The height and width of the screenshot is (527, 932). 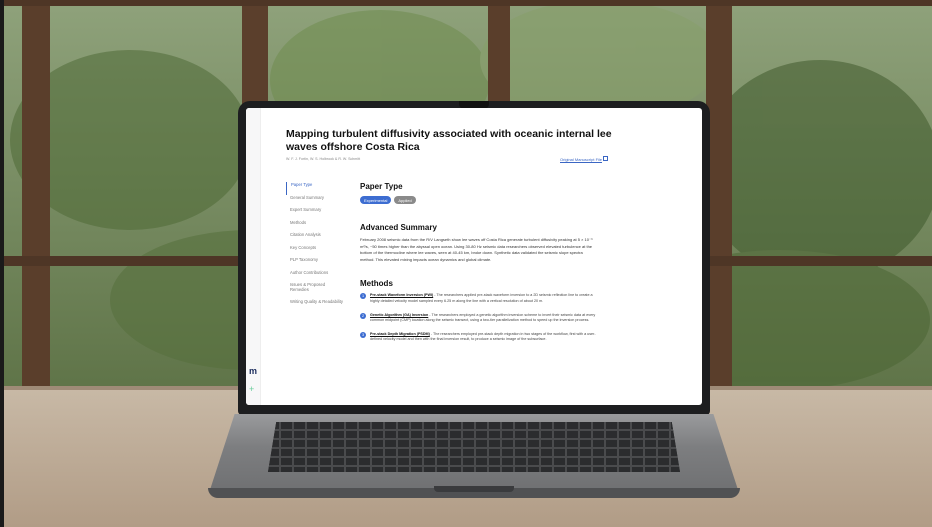 What do you see at coordinates (405, 200) in the screenshot?
I see `tag-applied: Applied` at bounding box center [405, 200].